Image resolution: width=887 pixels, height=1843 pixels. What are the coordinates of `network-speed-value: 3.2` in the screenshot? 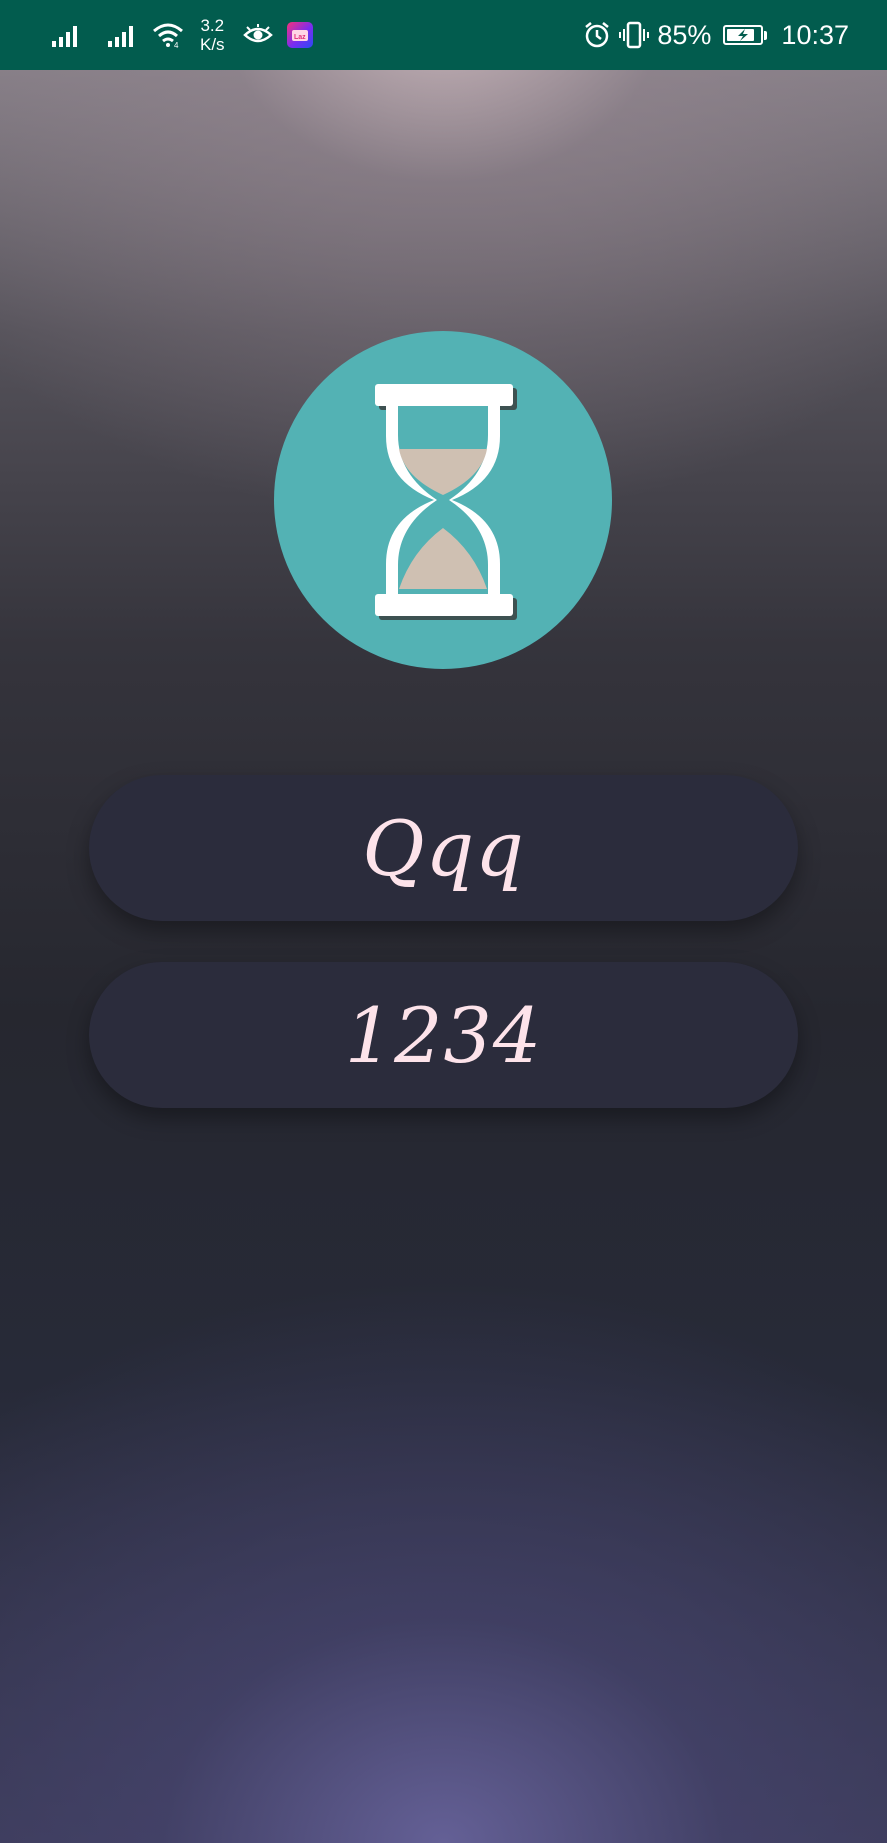 It's located at (212, 25).